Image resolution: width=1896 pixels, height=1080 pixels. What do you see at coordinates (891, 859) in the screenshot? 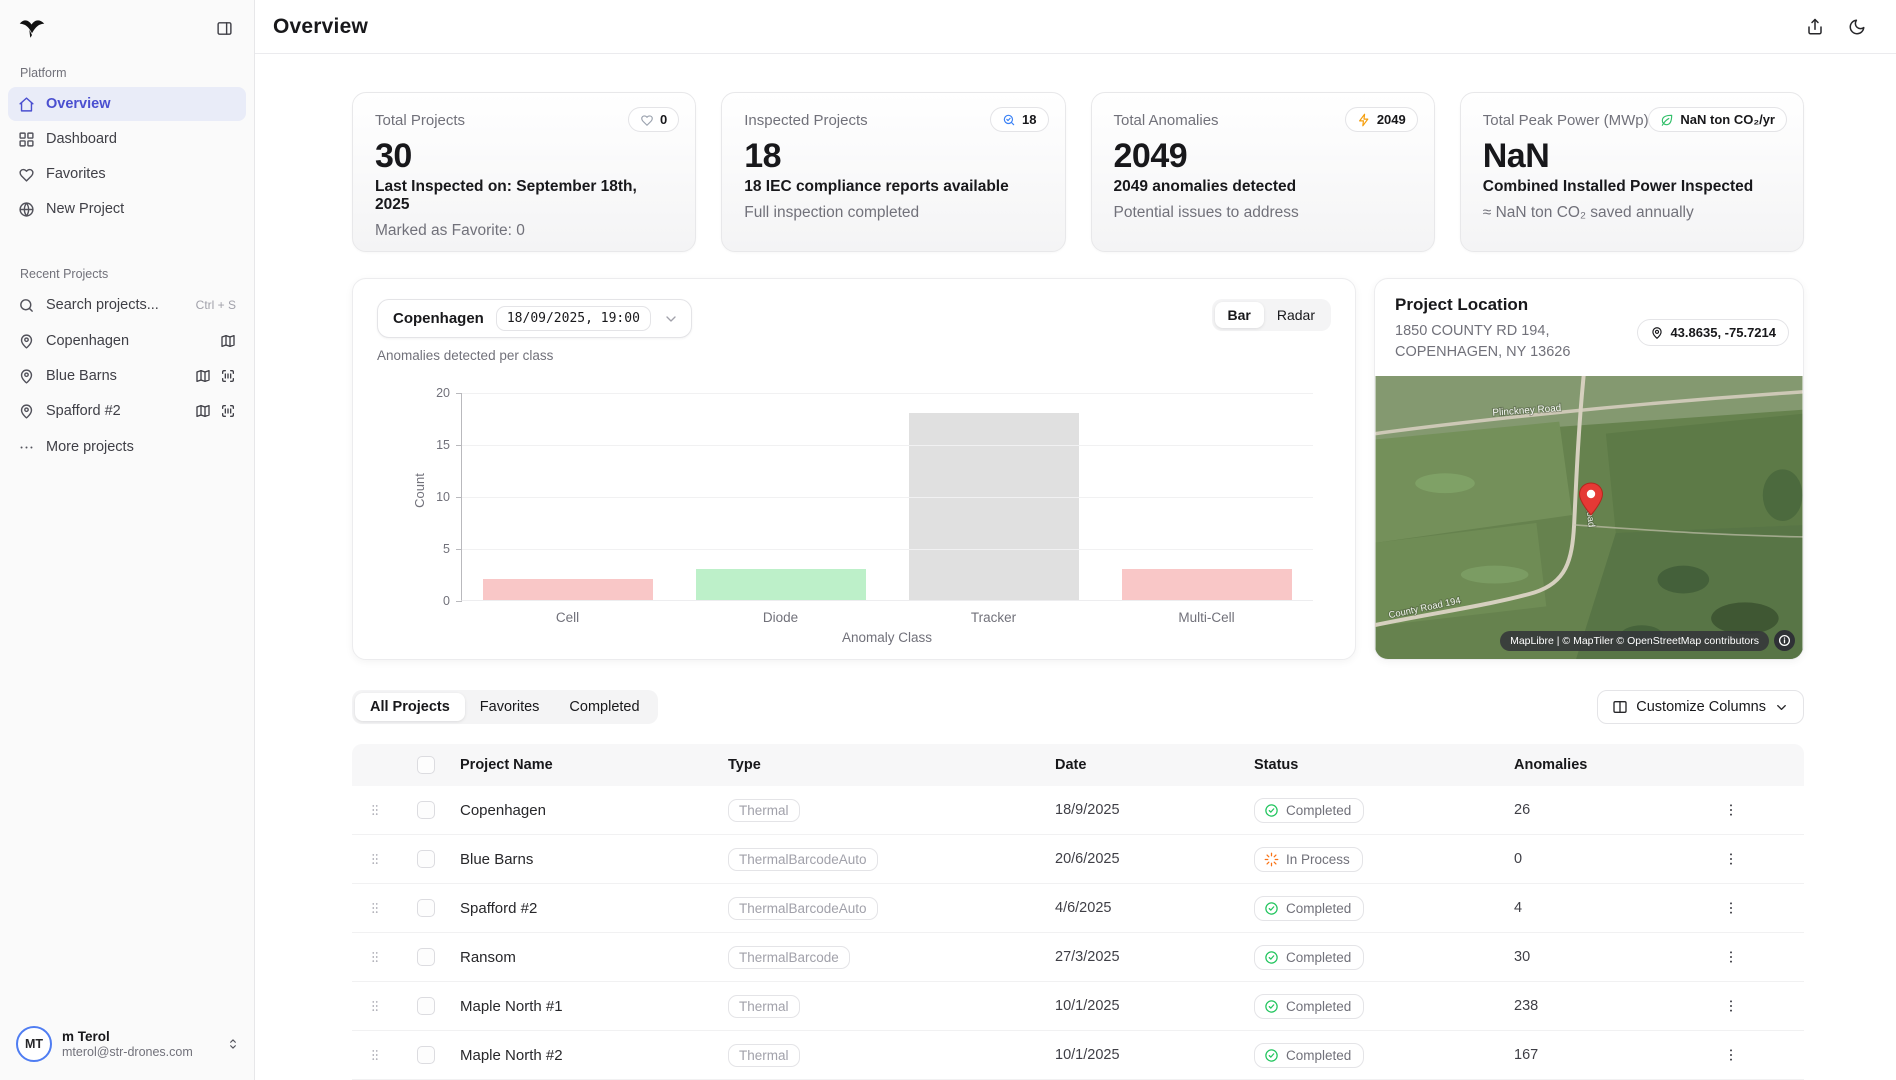
I see `project-type-cell: ThermalBarcodeAuto` at bounding box center [891, 859].